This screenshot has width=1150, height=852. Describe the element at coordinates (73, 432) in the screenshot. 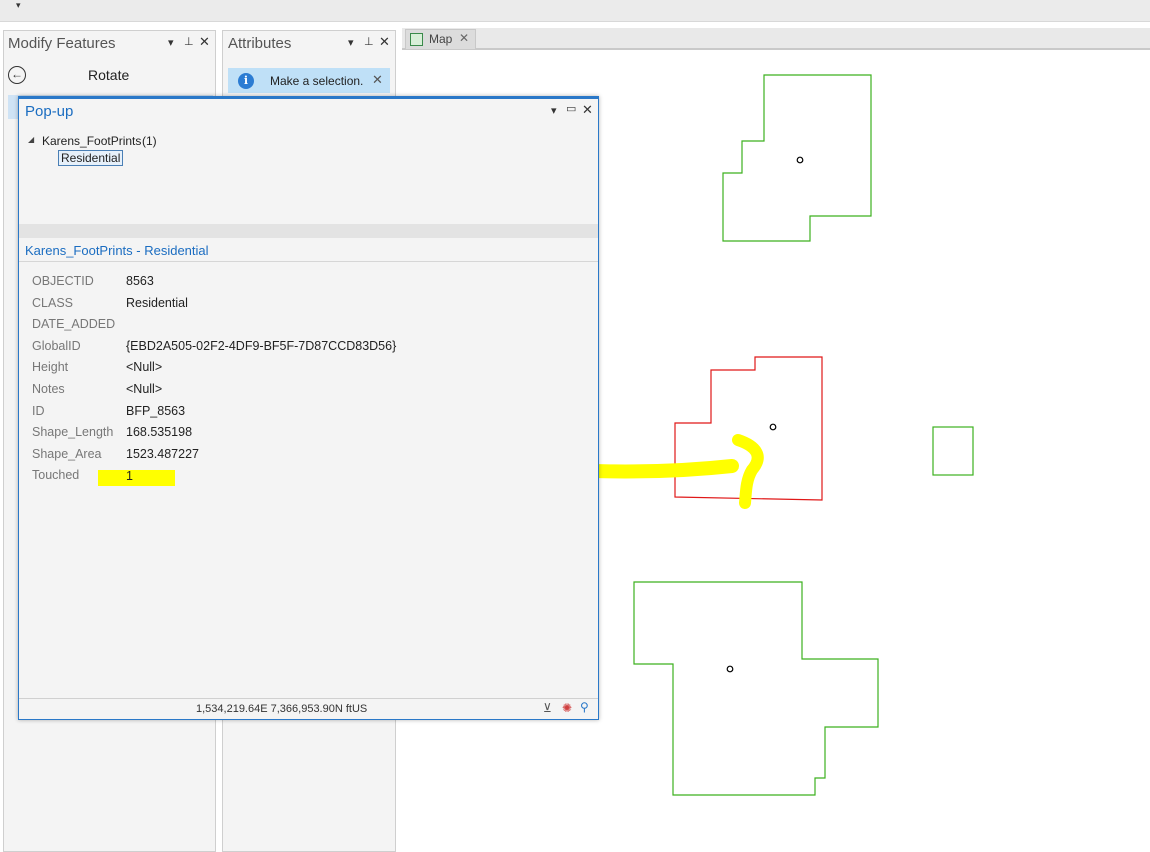

I see `field-name: Shape_Length` at that location.